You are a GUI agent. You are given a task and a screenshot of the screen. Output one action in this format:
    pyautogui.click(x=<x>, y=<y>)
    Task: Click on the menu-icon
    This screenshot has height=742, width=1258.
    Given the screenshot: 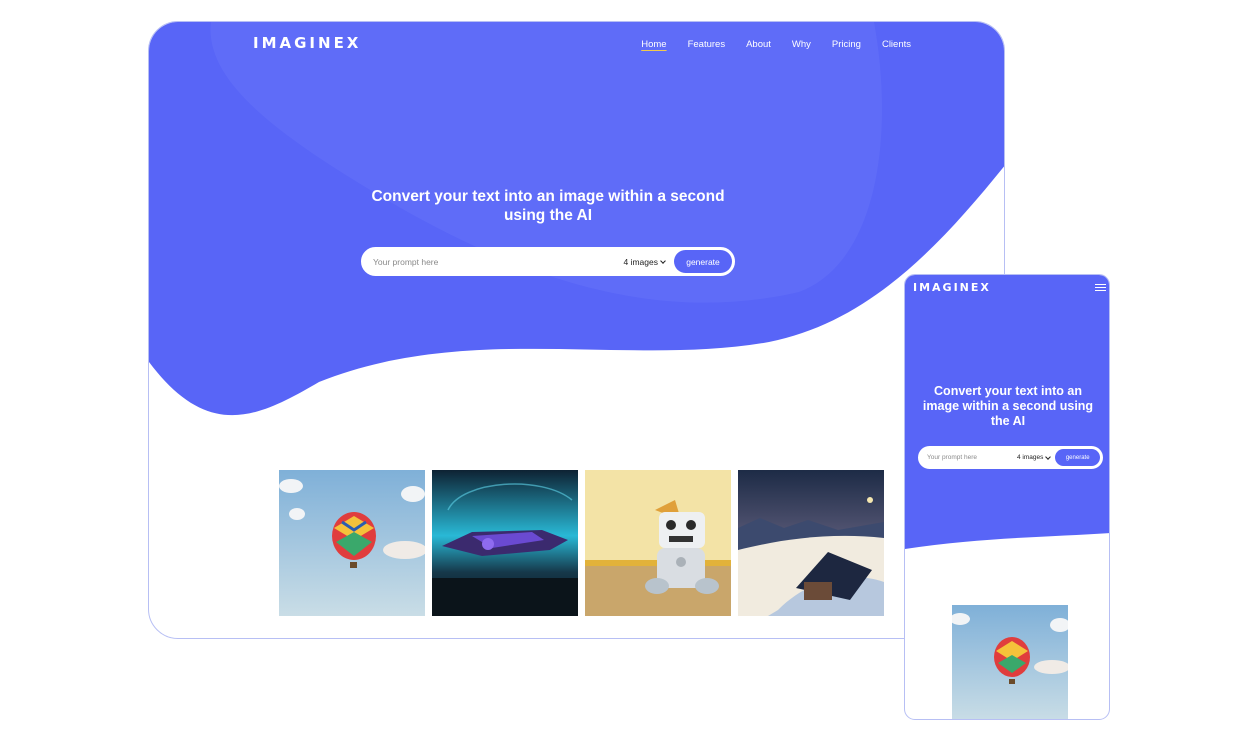 What is the action you would take?
    pyautogui.click(x=1100, y=288)
    